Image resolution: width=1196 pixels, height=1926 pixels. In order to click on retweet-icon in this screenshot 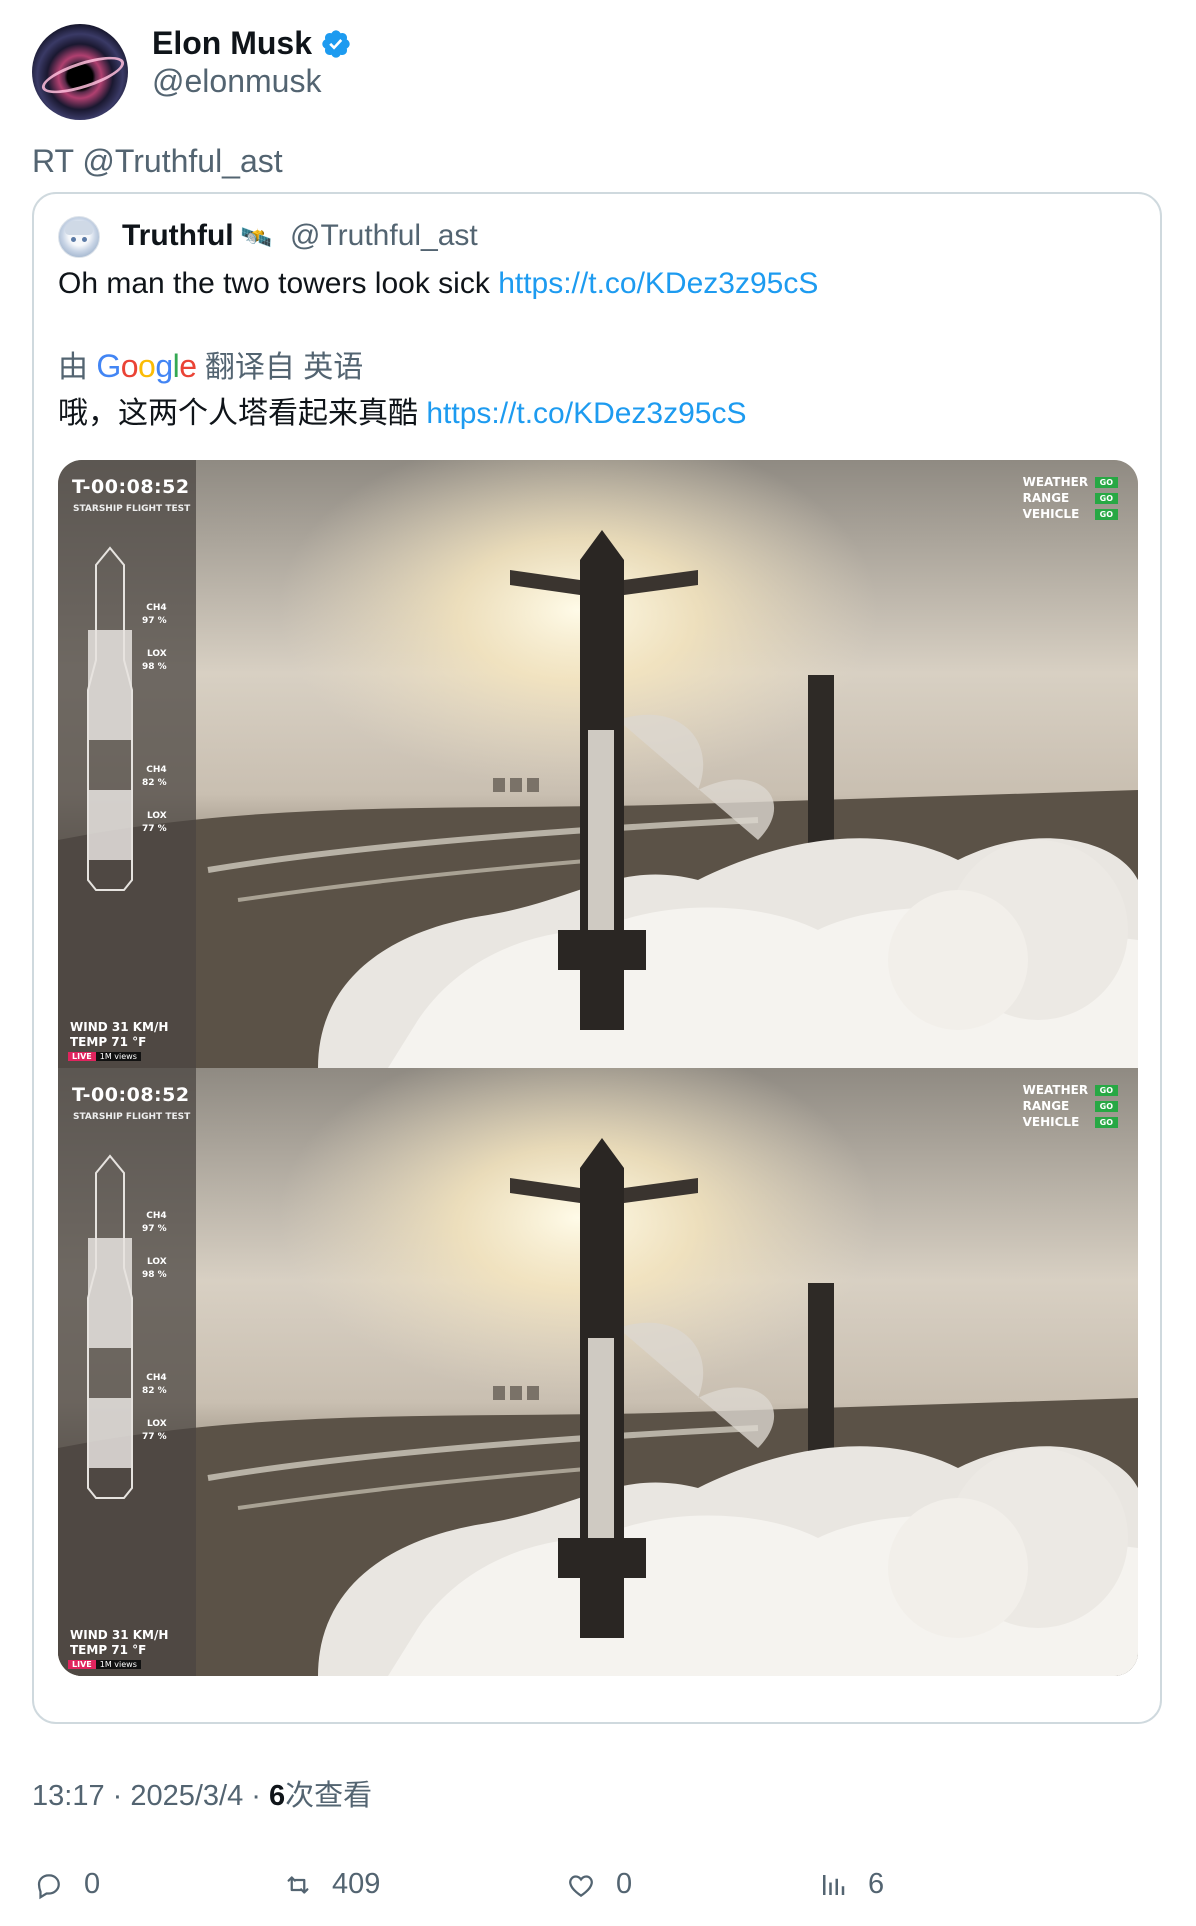, I will do `click(298, 1885)`.